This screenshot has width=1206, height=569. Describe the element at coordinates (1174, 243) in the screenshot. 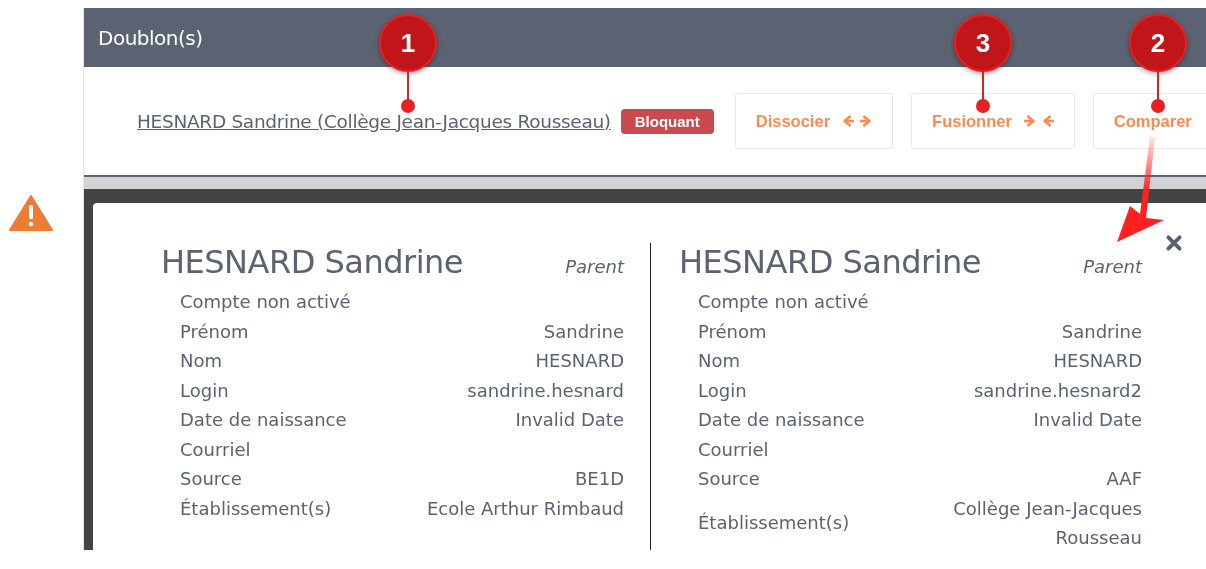

I see `close-icon` at that location.